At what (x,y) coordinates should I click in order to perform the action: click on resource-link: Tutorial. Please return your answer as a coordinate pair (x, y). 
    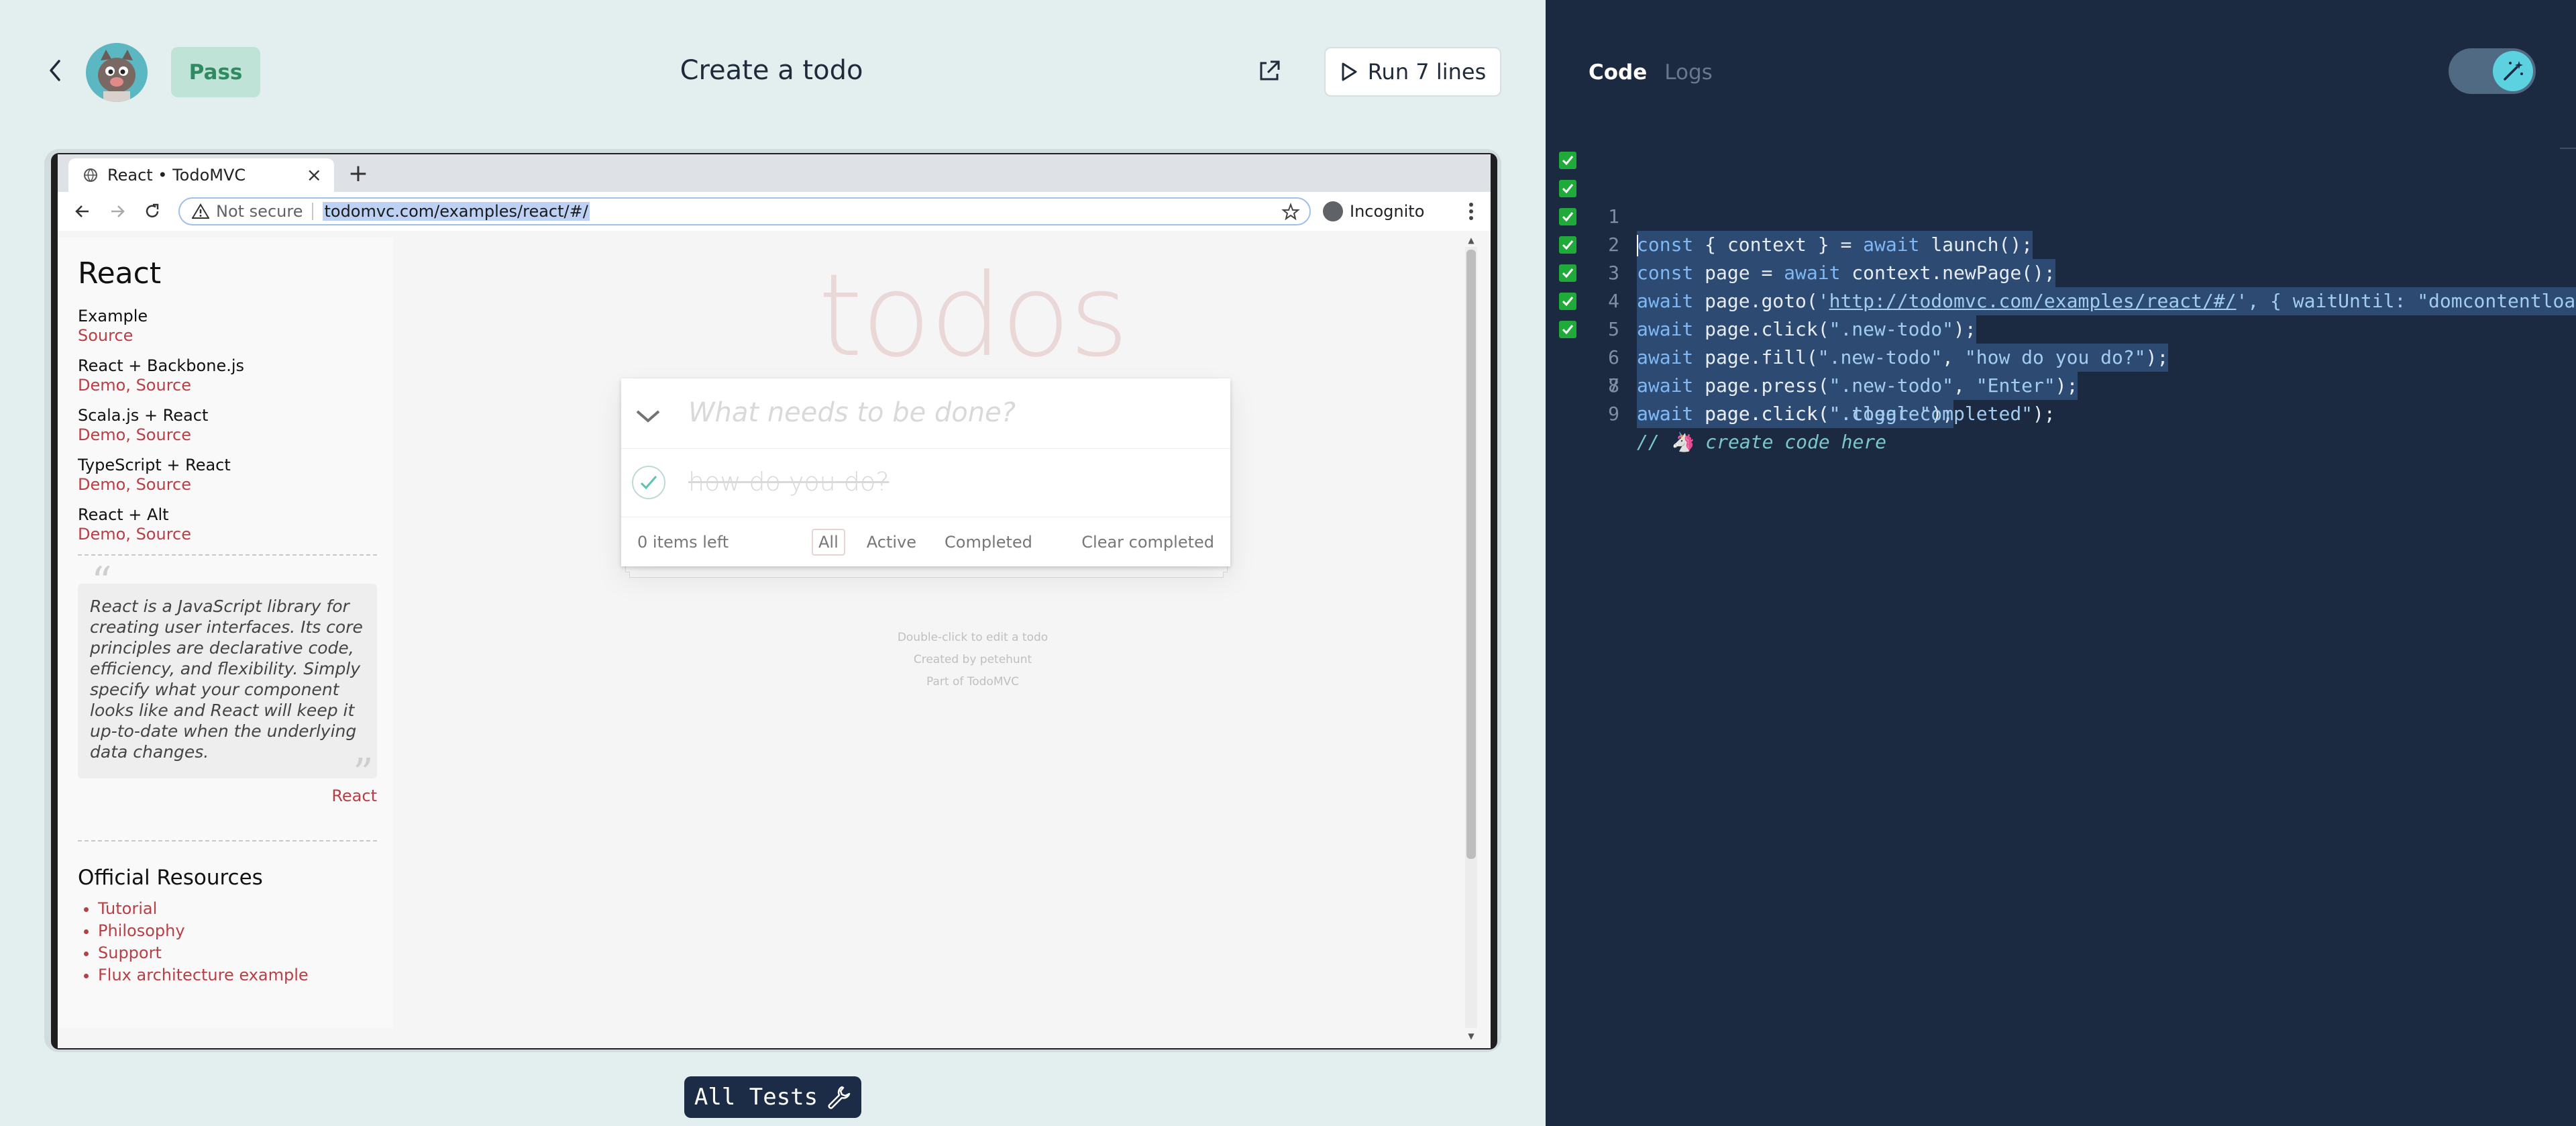
    Looking at the image, I should click on (203, 909).